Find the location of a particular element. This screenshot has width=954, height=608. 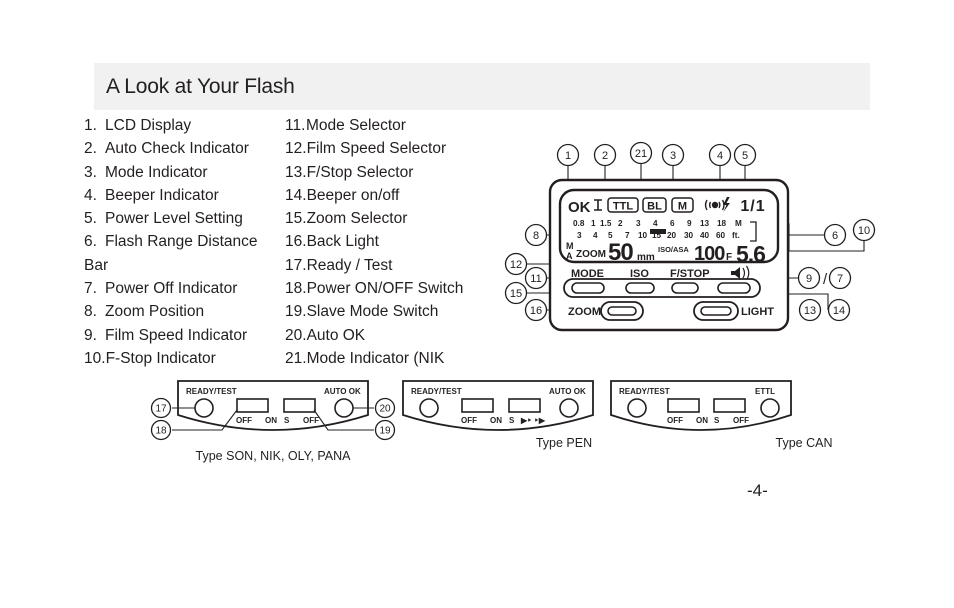

svg-text: 21 is located at coordinates (641, 154).